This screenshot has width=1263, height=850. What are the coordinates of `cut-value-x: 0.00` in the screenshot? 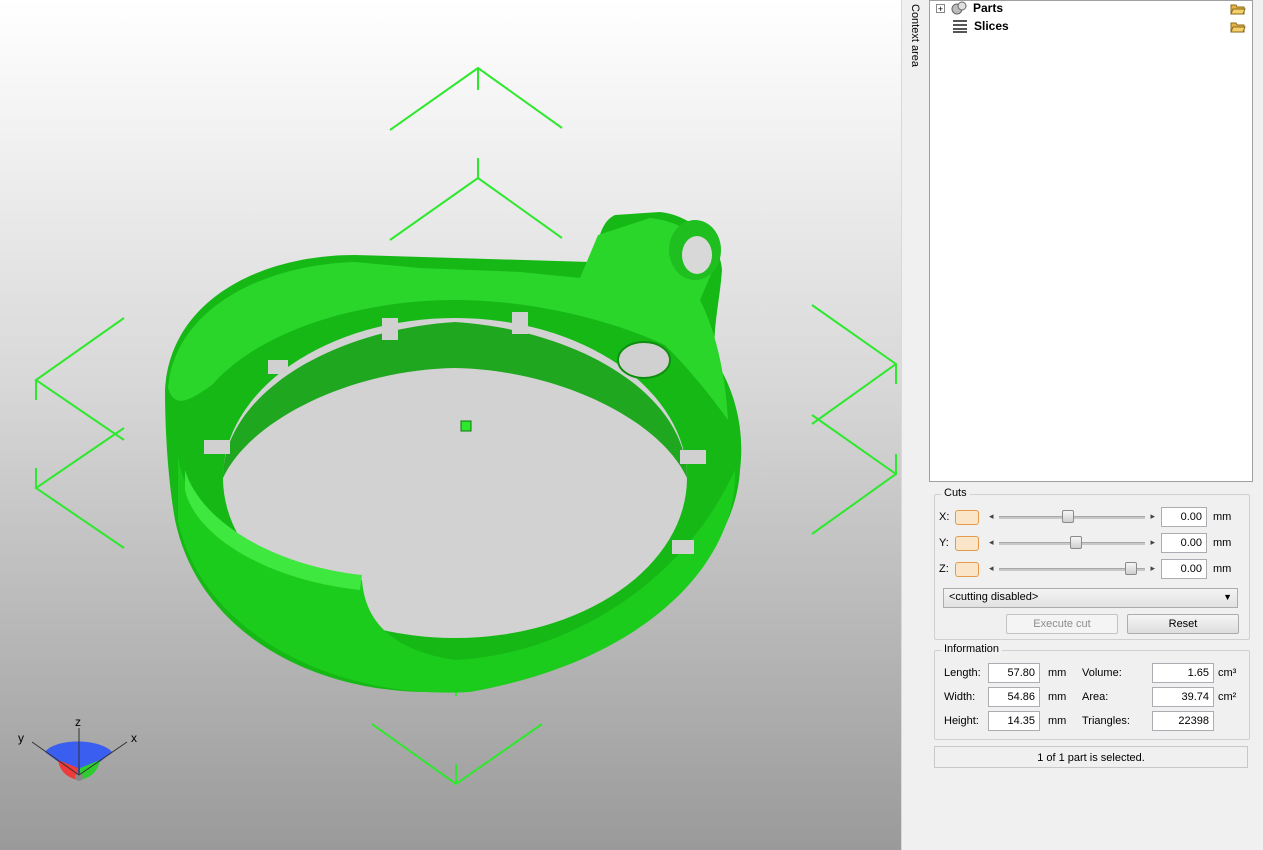 It's located at (1184, 517).